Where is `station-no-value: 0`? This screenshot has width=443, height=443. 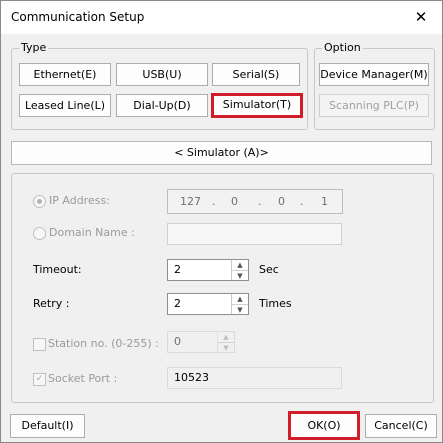 station-no-value: 0 is located at coordinates (177, 341).